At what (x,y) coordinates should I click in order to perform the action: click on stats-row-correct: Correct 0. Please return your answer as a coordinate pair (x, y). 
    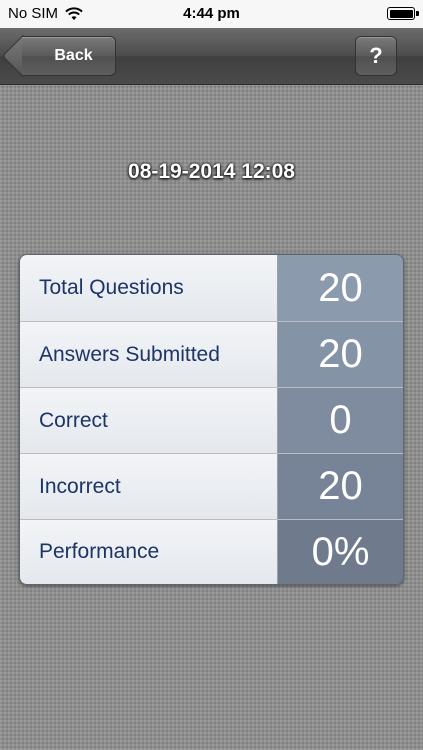
    Looking at the image, I should click on (211, 421).